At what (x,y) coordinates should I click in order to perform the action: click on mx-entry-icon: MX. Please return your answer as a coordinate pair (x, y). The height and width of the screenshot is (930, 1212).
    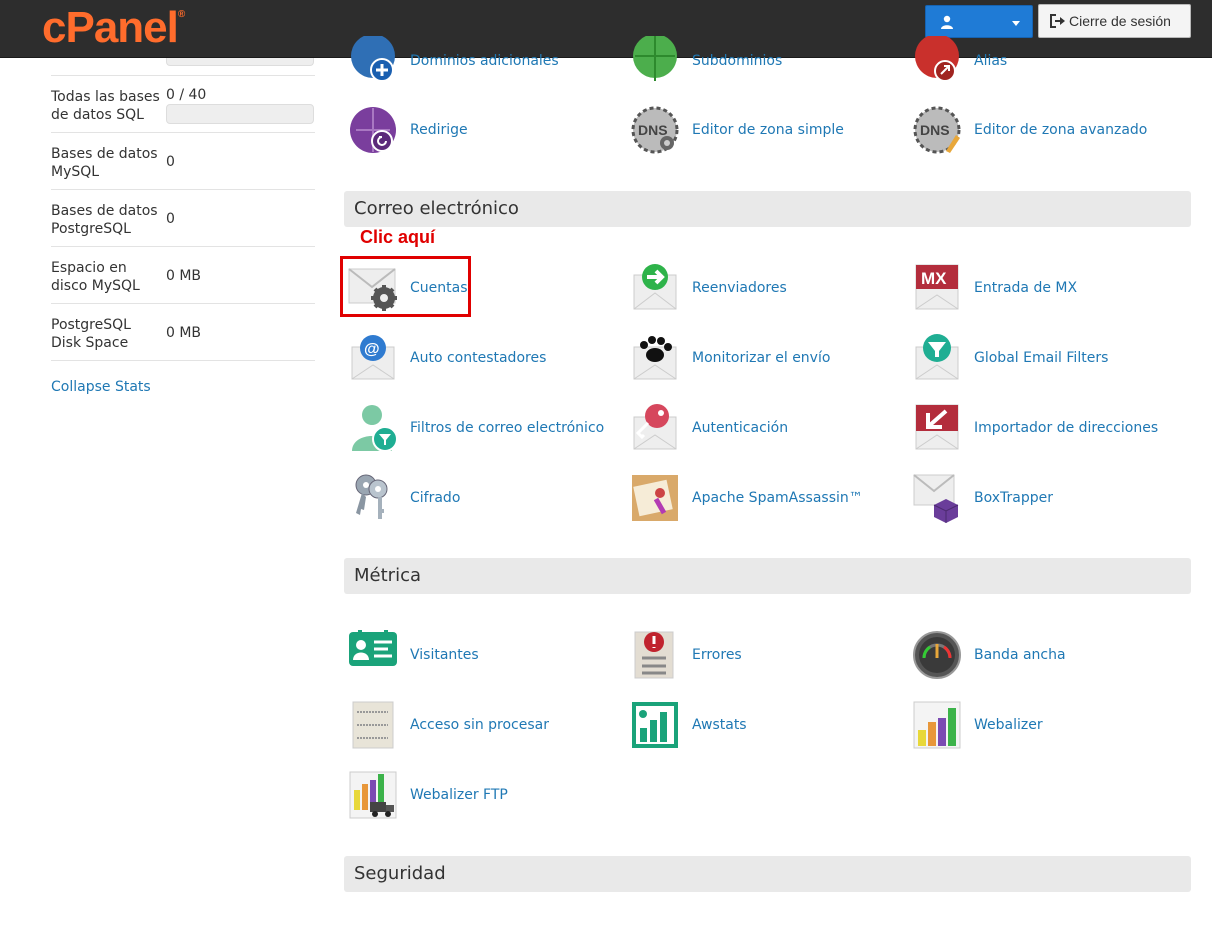
    Looking at the image, I should click on (937, 288).